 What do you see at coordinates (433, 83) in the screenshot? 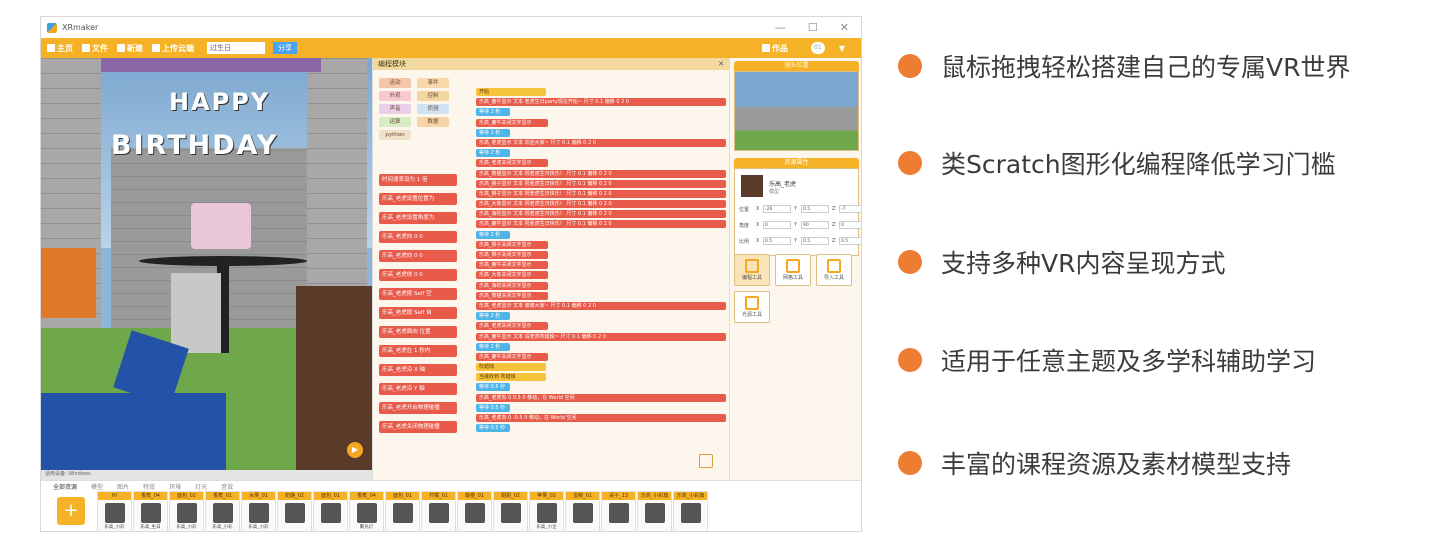
I see `category-1: 事件` at bounding box center [433, 83].